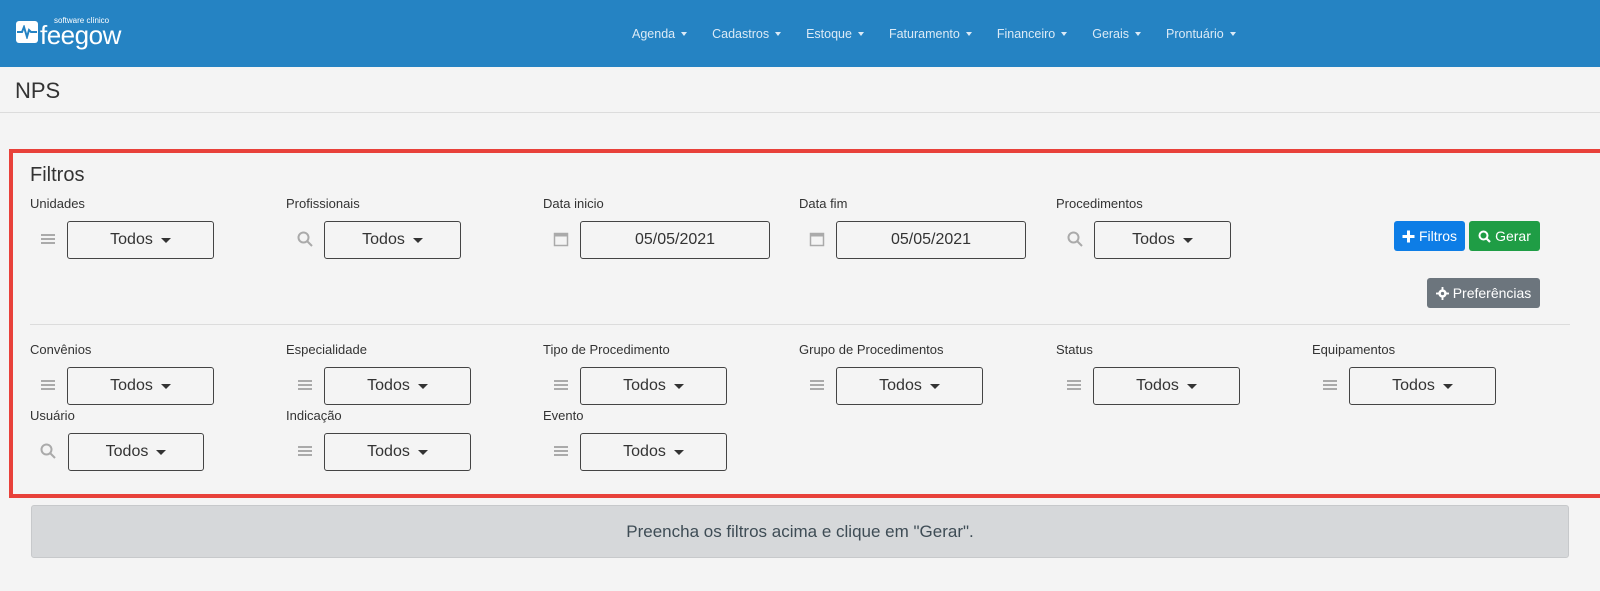  What do you see at coordinates (829, 33) in the screenshot?
I see `nav-label: Estoque` at bounding box center [829, 33].